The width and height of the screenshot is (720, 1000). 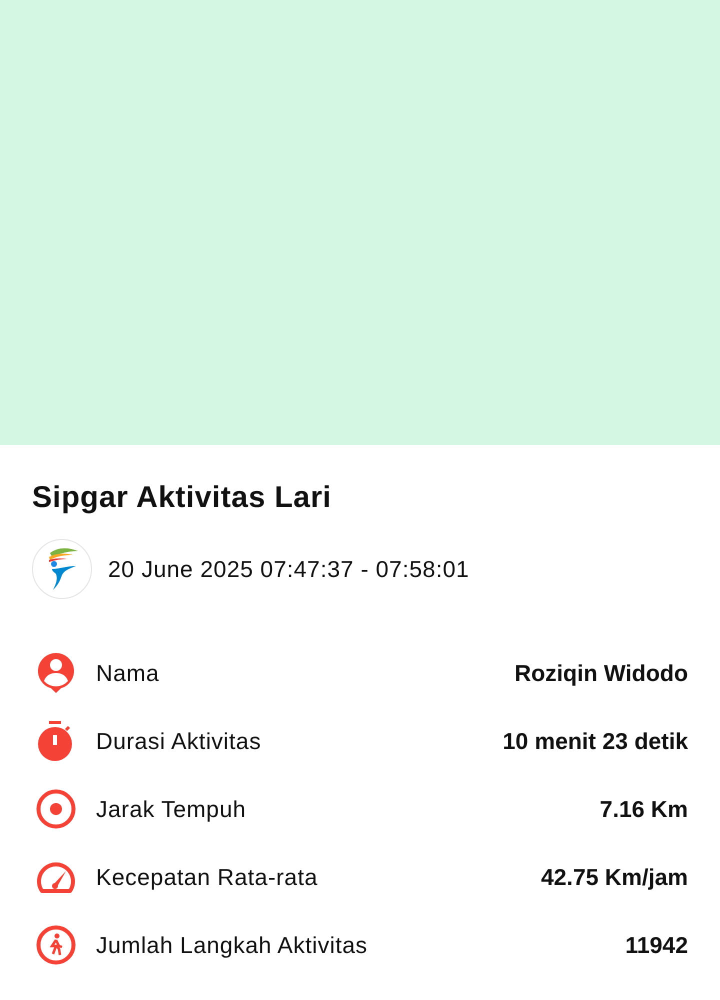 What do you see at coordinates (644, 809) in the screenshot?
I see `stat-value: 7.16 Km` at bounding box center [644, 809].